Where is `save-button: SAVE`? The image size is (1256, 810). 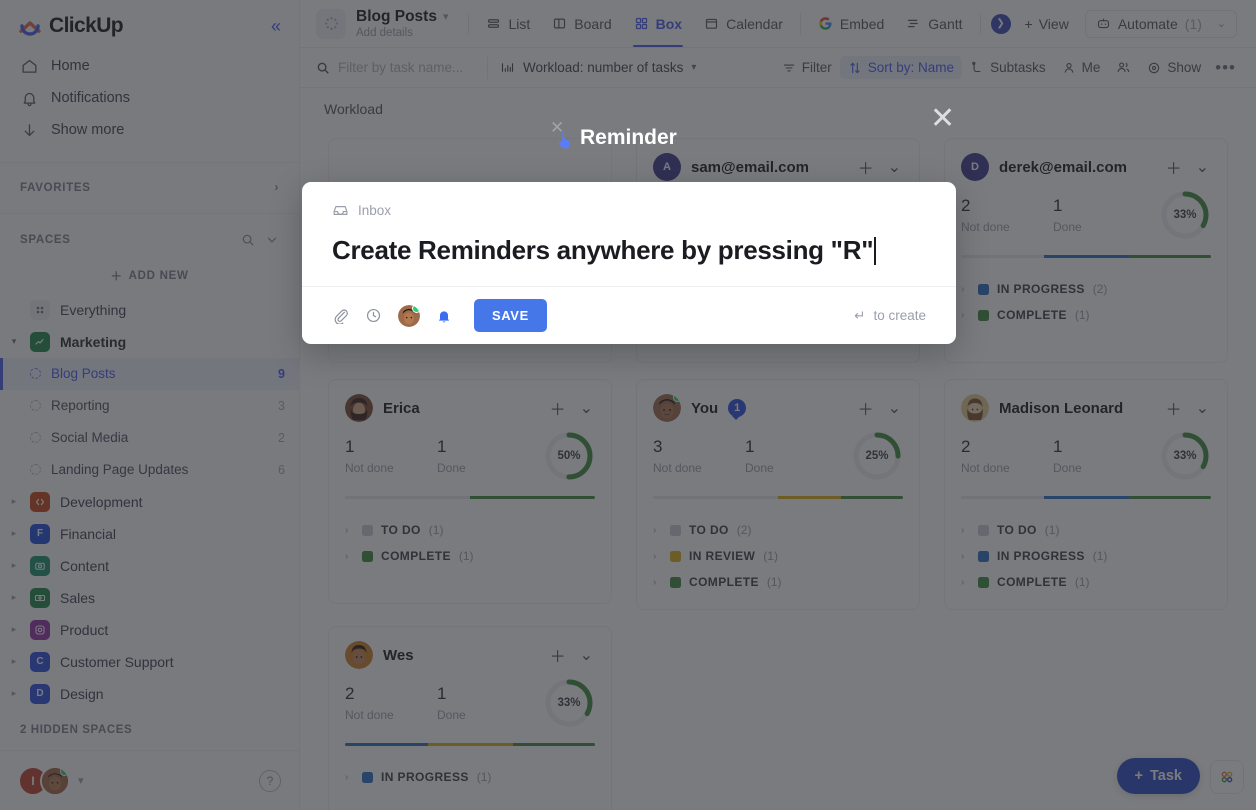
save-button: SAVE is located at coordinates (510, 315).